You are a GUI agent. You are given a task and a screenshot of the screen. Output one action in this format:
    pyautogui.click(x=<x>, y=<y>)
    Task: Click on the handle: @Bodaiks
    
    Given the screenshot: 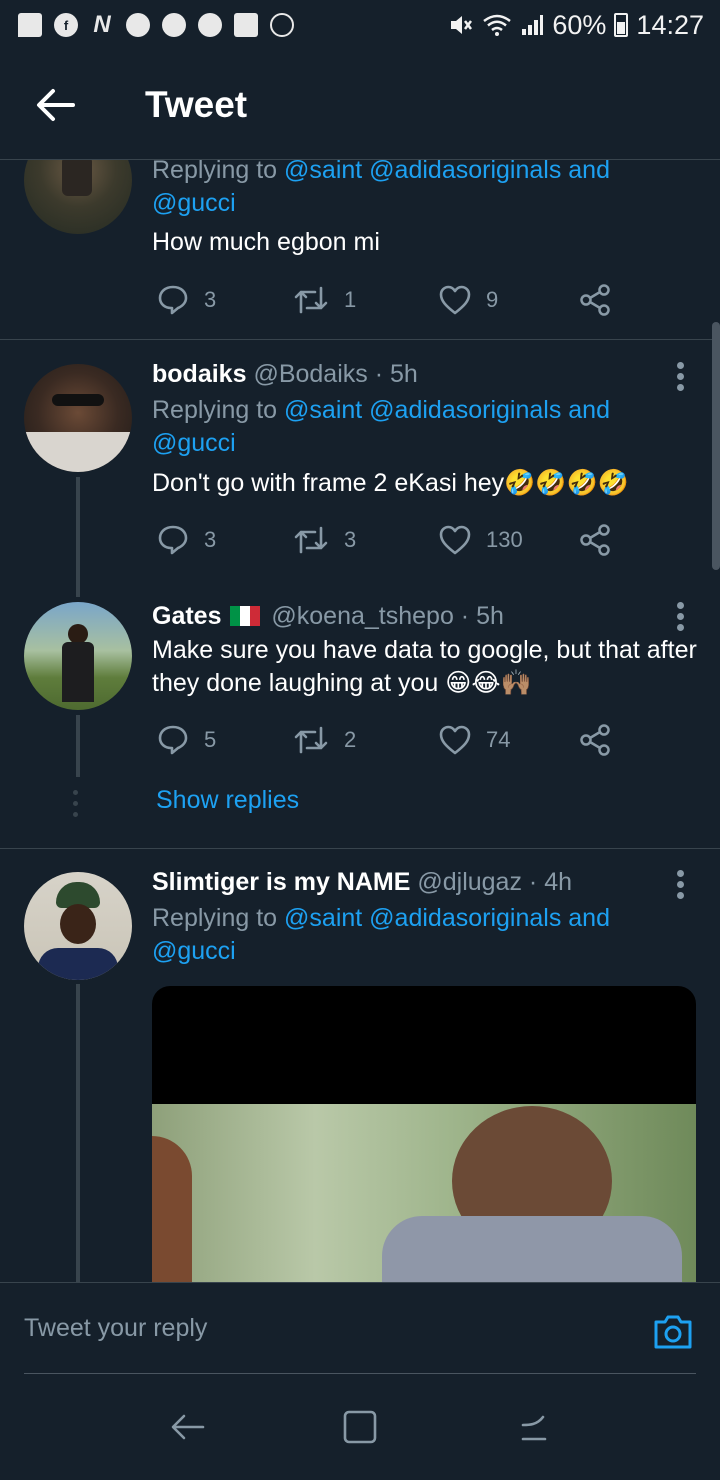 What is the action you would take?
    pyautogui.click(x=310, y=374)
    